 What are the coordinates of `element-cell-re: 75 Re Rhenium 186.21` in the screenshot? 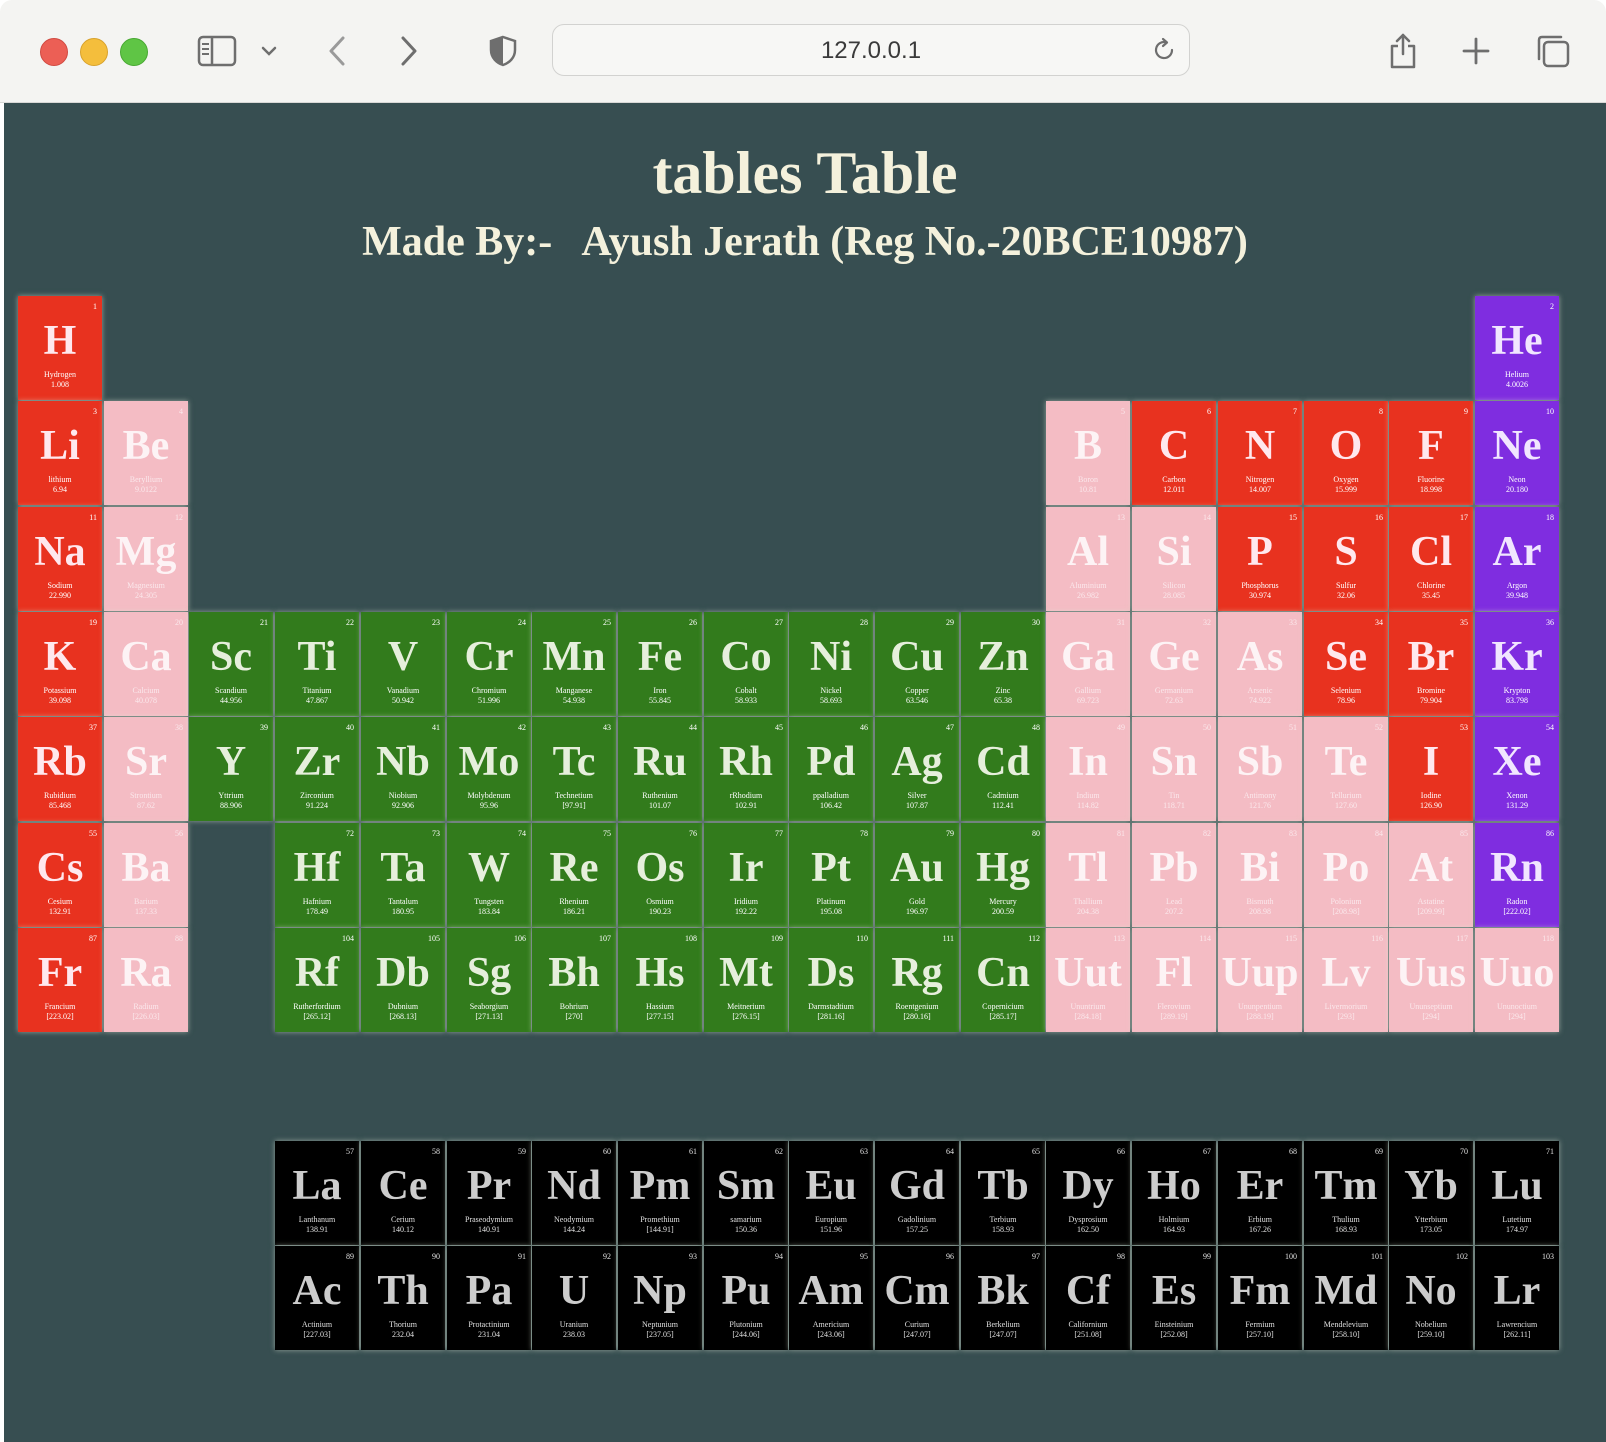 It's located at (574, 875).